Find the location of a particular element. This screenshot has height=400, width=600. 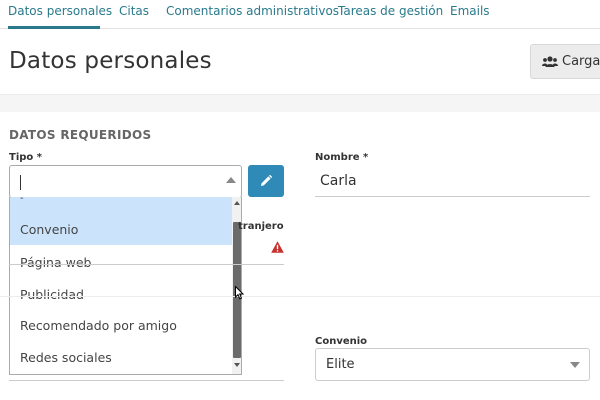

text-caret is located at coordinates (20, 182).